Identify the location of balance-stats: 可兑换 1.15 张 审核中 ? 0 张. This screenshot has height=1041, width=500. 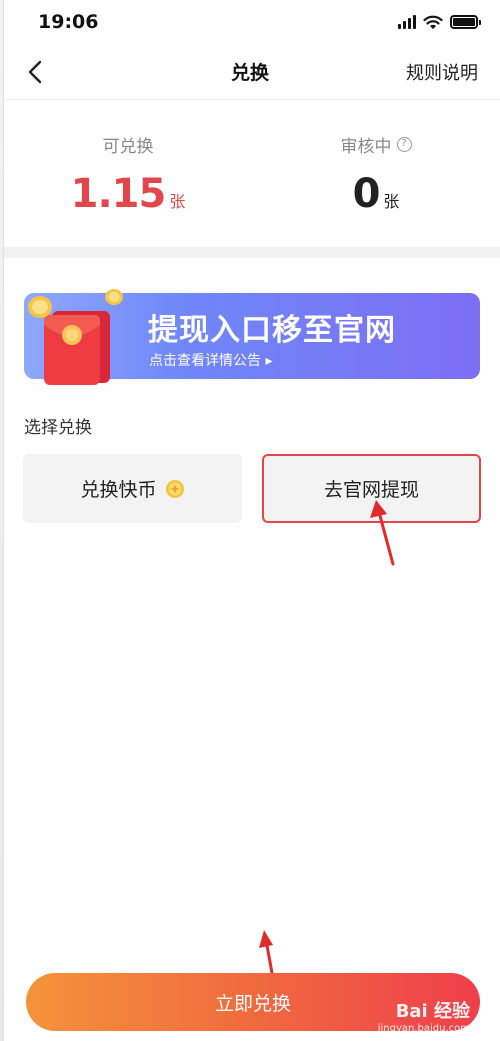
(252, 173).